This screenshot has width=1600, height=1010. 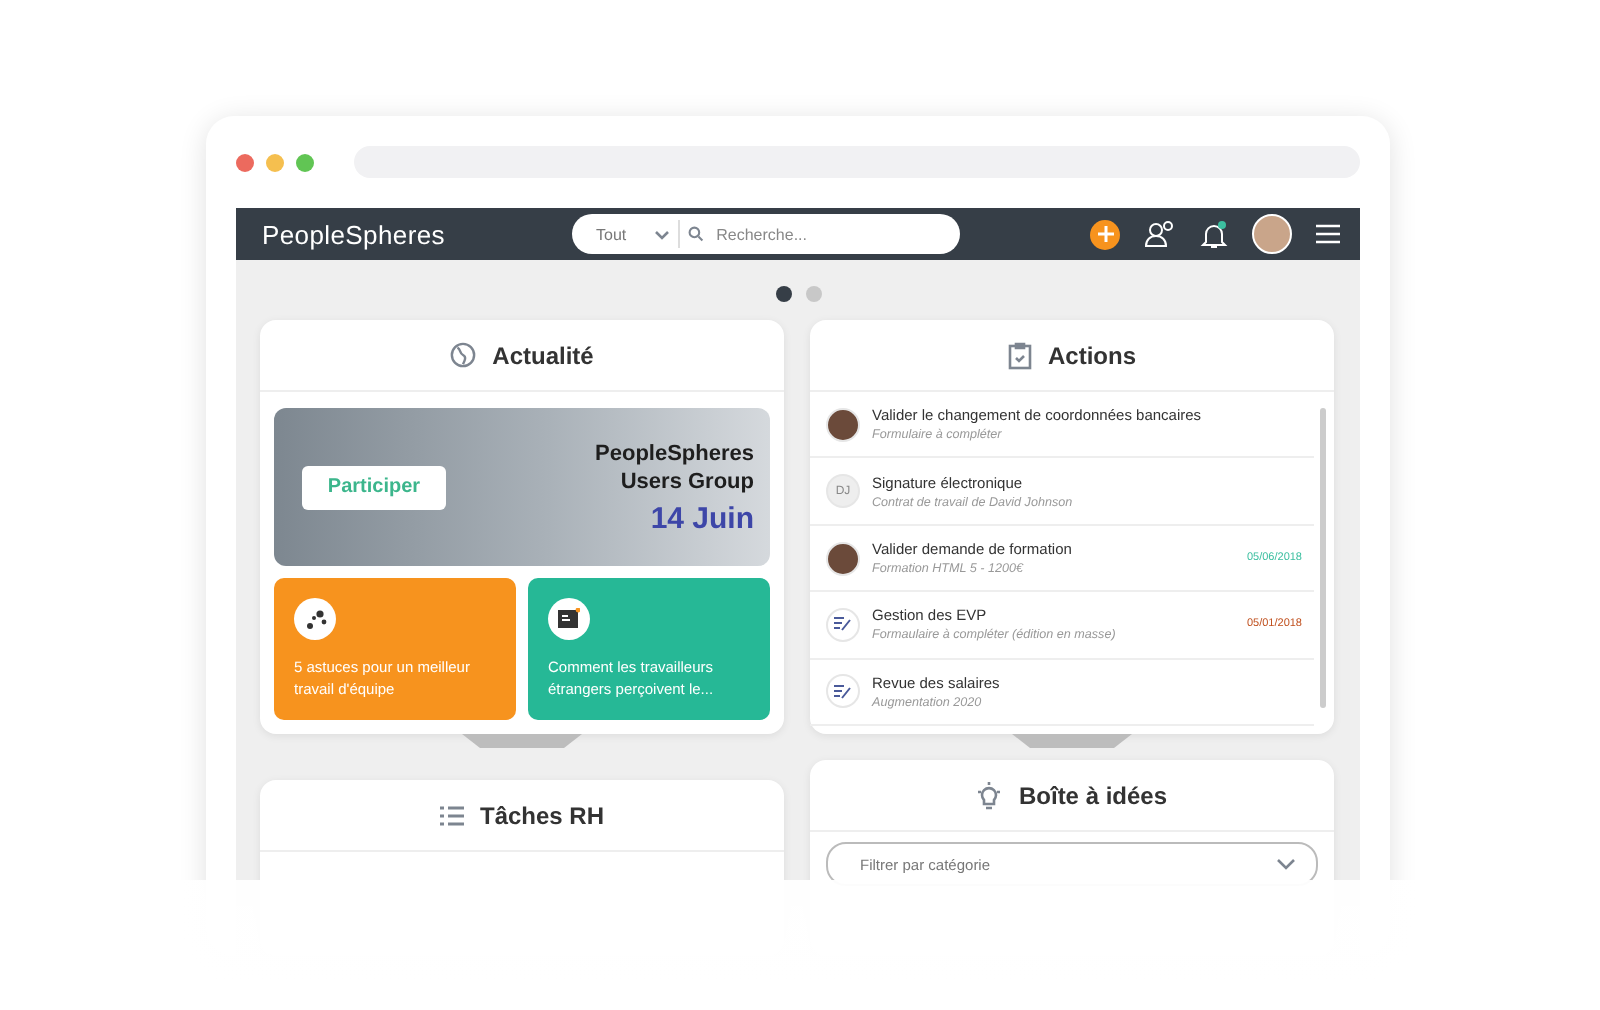 What do you see at coordinates (305, 162) in the screenshot?
I see `maximize-window-button` at bounding box center [305, 162].